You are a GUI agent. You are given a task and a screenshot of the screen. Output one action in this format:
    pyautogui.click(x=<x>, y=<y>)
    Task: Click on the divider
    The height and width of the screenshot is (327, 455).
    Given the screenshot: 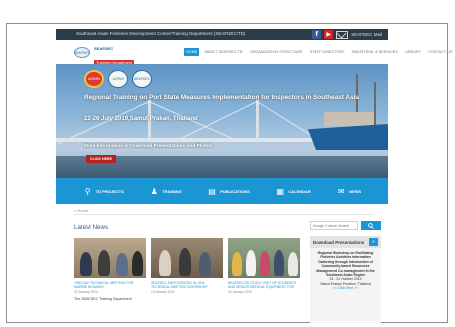 What is the action you would take?
    pyautogui.click(x=224, y=214)
    